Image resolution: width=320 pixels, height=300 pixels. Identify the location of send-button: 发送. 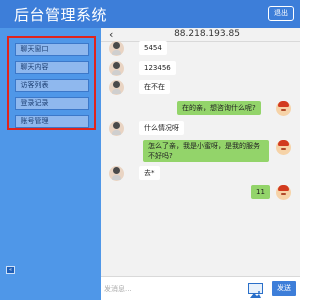
(284, 288).